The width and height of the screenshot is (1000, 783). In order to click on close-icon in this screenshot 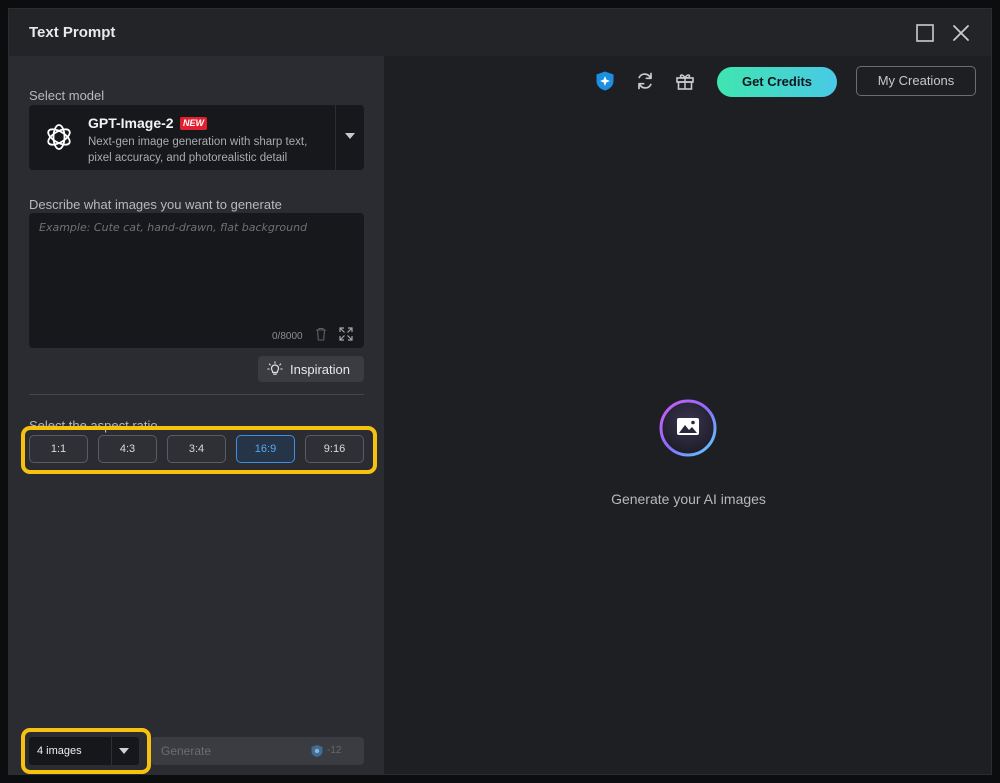, I will do `click(961, 33)`.